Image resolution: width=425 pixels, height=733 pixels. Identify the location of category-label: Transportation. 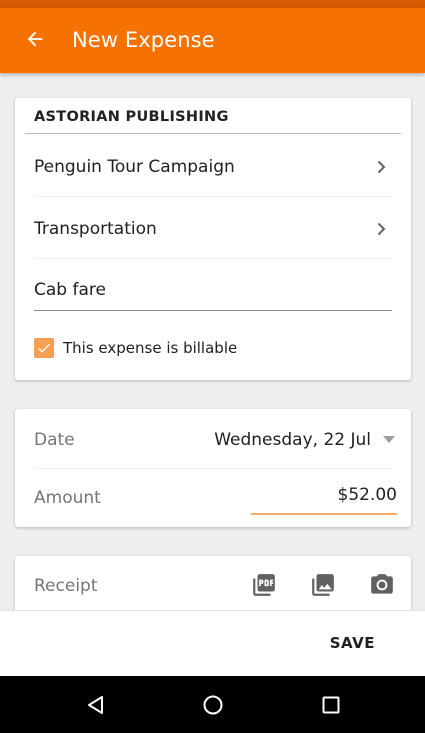
(95, 229).